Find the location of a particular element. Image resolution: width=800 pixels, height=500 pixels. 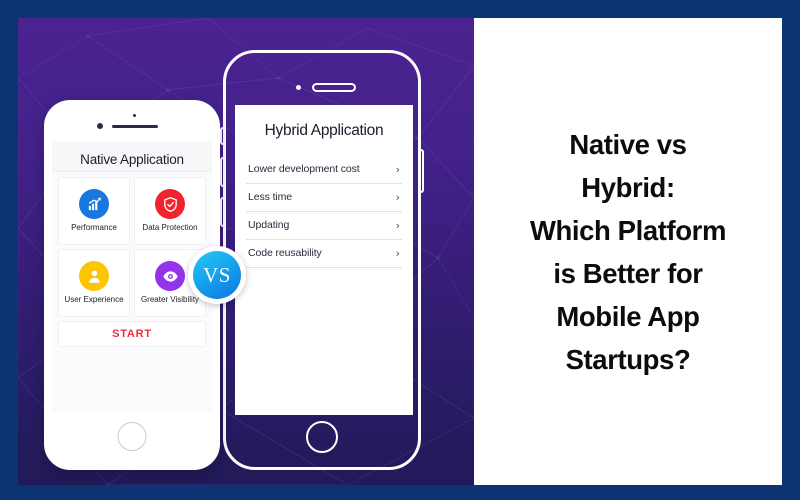

eye-icon is located at coordinates (170, 276).